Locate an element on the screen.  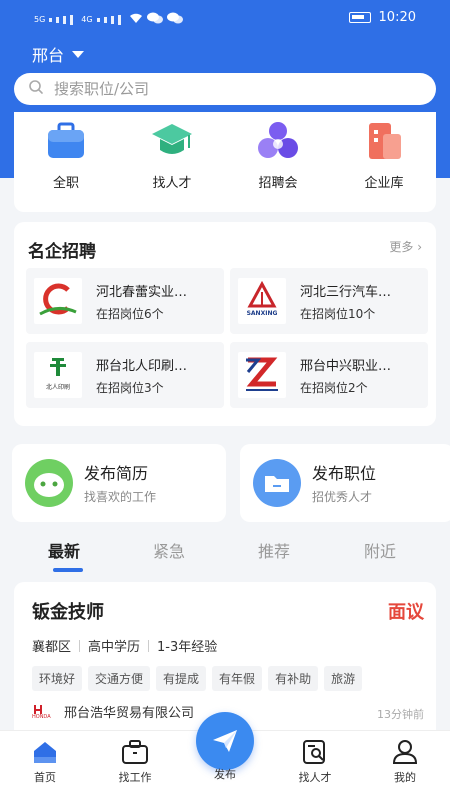
category-label: 企业库 is located at coordinates (384, 183).